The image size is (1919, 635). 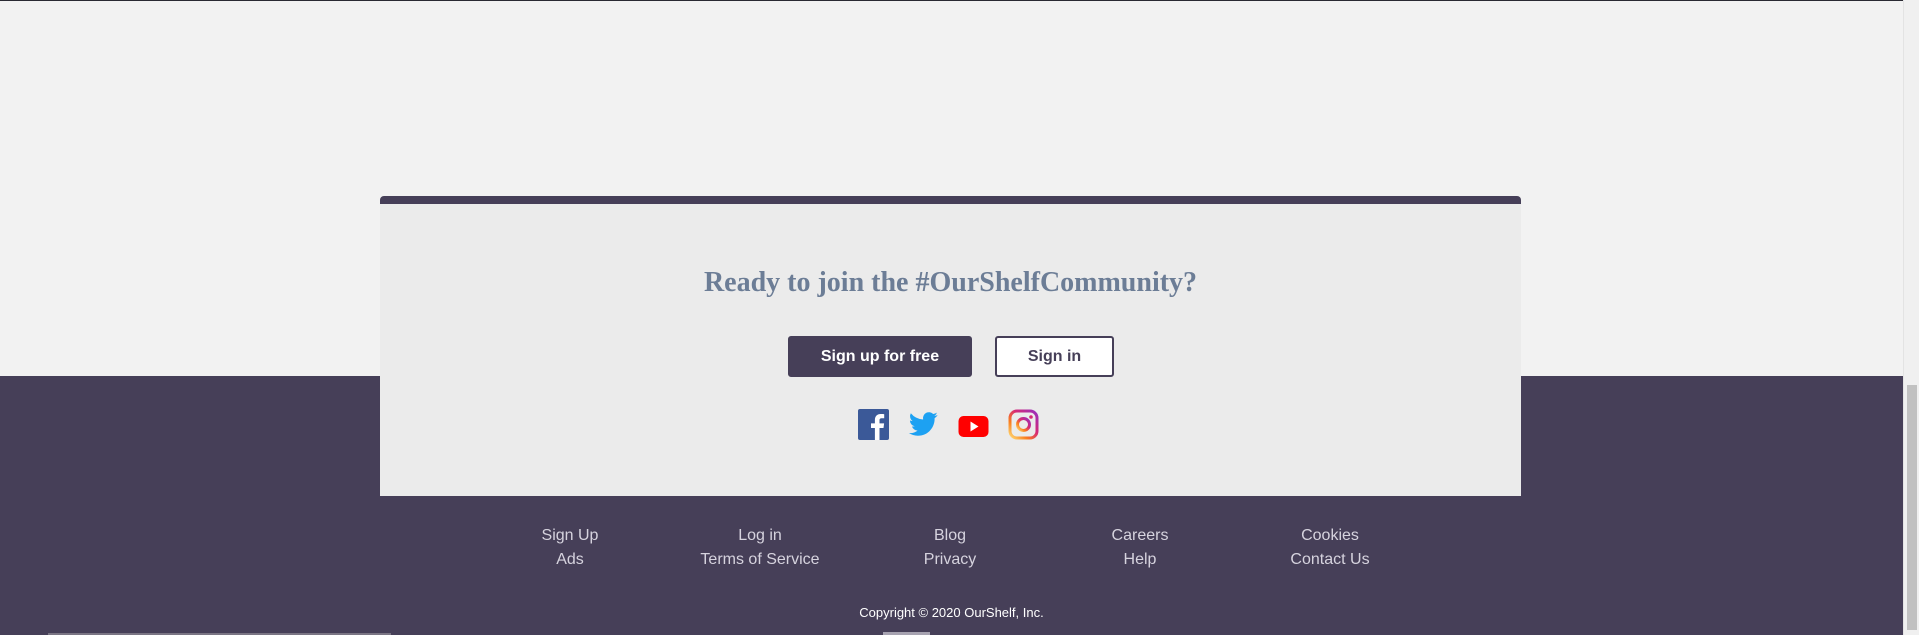 What do you see at coordinates (1054, 356) in the screenshot?
I see `signin-button: Sign in` at bounding box center [1054, 356].